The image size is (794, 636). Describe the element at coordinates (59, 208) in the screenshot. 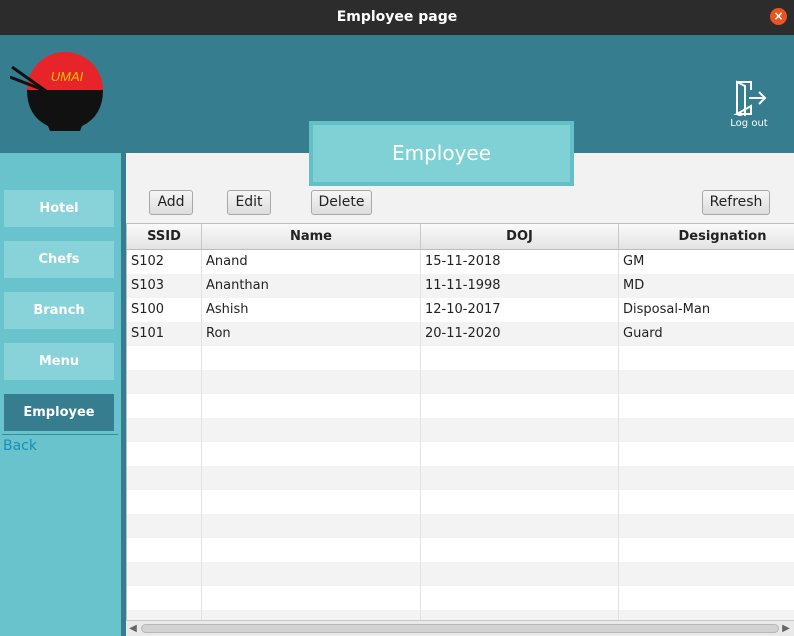

I see `sidebar-item-hotel: Hotel` at that location.